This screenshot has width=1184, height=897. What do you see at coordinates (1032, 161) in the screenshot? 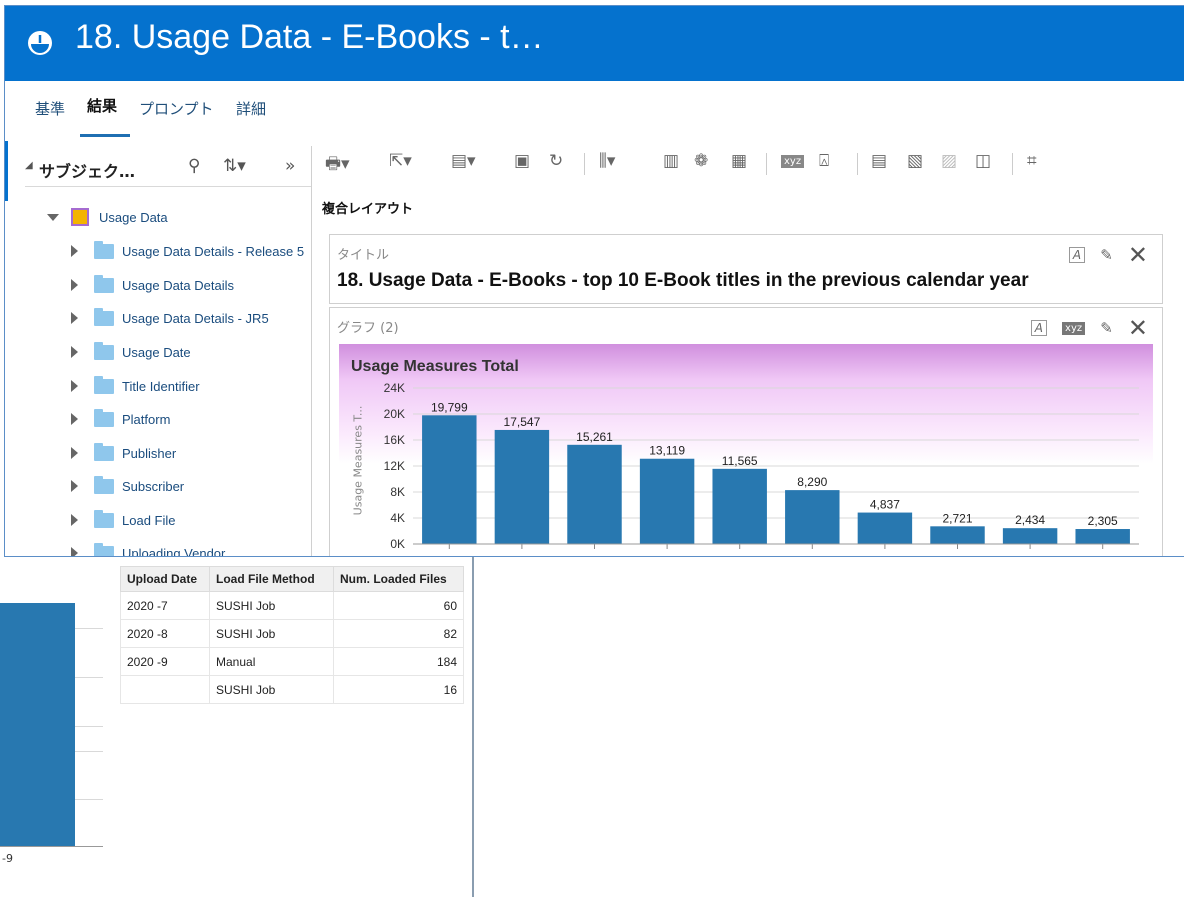
I see `edit-properties-icon: ⌗` at bounding box center [1032, 161].